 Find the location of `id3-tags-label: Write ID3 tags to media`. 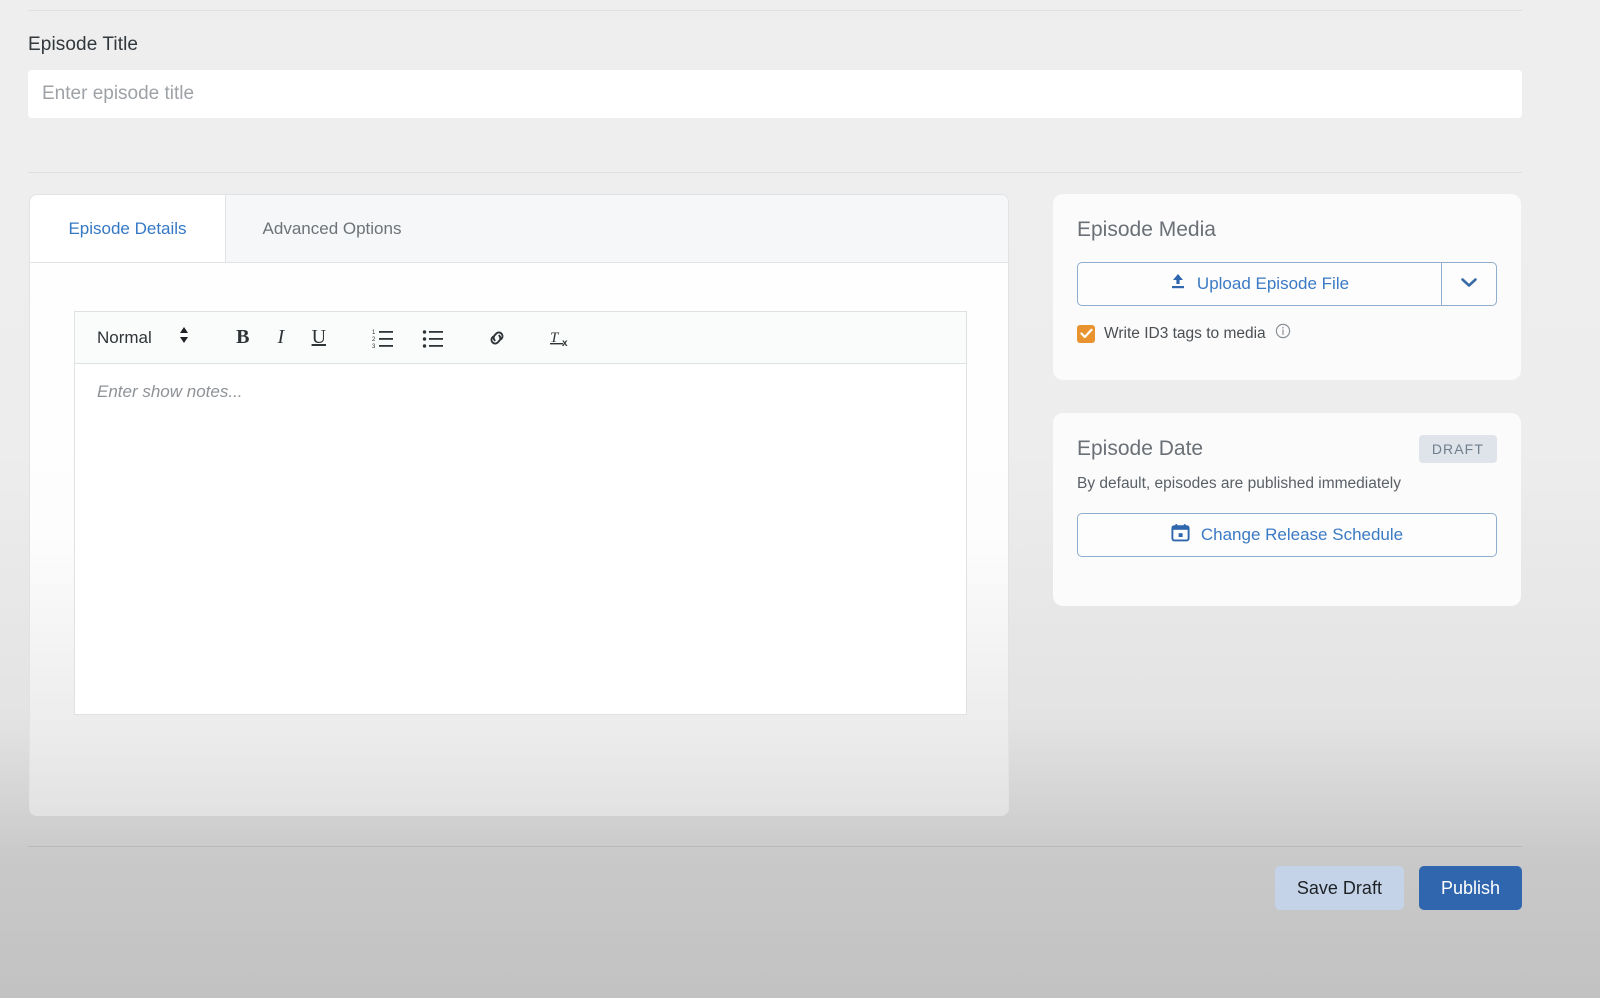

id3-tags-label: Write ID3 tags to media is located at coordinates (1185, 333).